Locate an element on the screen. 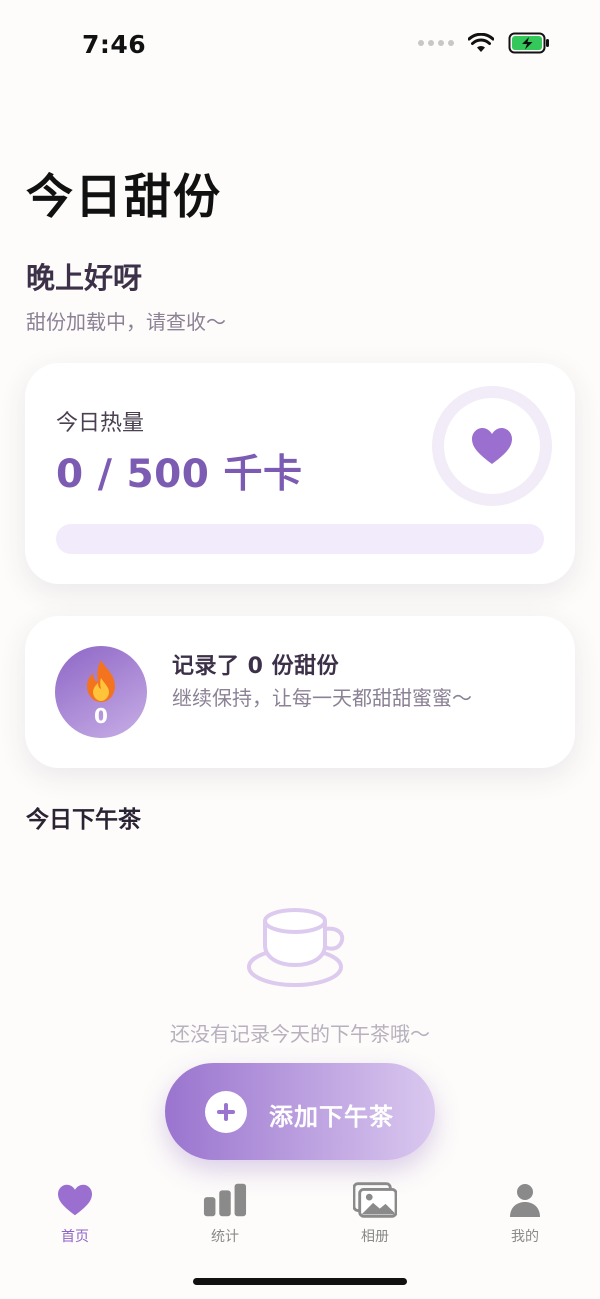 The image size is (600, 1299). empty-state-text: 还没有记录今天的下午茶哦～ is located at coordinates (300, 1034).